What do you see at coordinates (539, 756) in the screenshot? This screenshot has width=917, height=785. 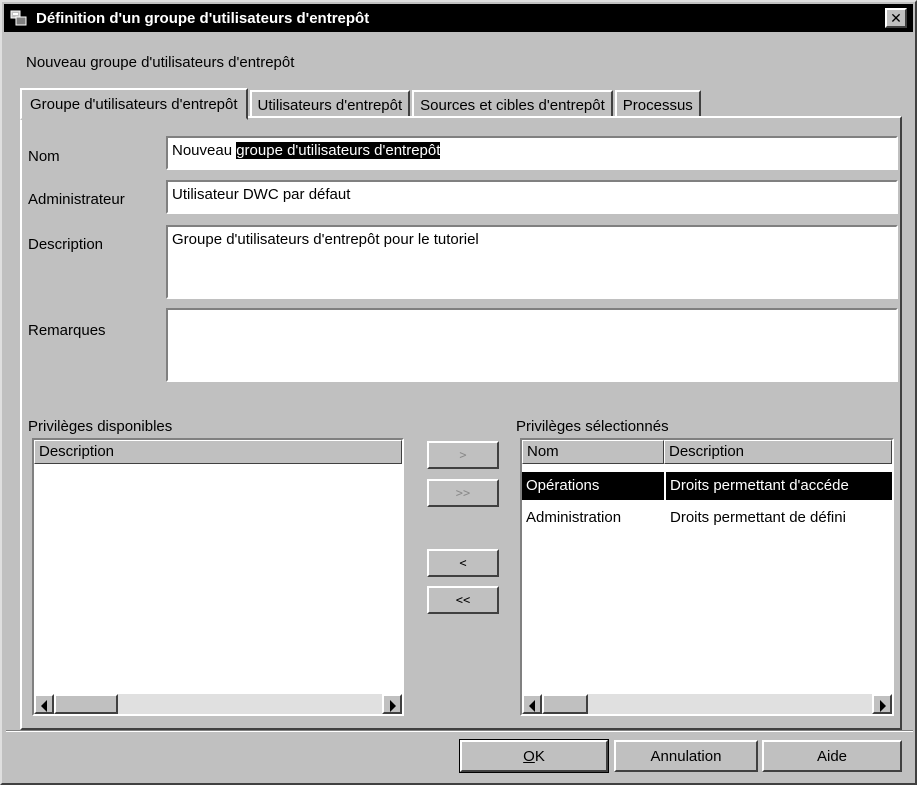 I see `ok-label-rest: K` at bounding box center [539, 756].